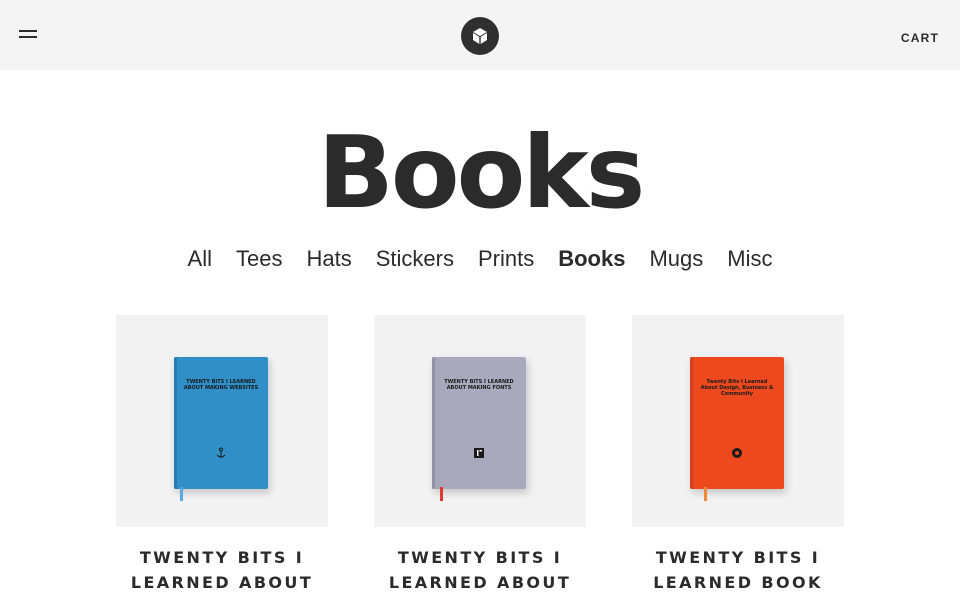  What do you see at coordinates (506, 259) in the screenshot?
I see `category-prints: Prints` at bounding box center [506, 259].